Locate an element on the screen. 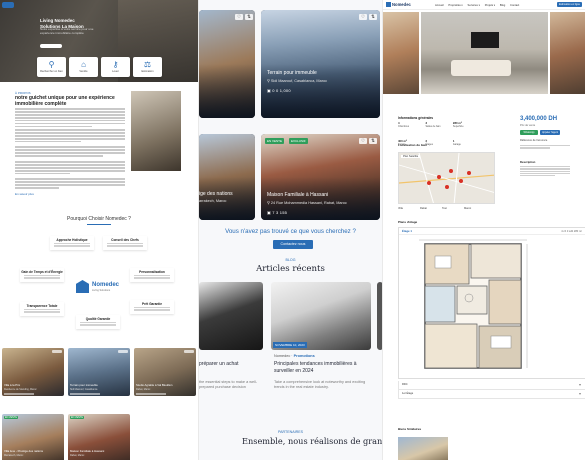 The width and height of the screenshot is (585, 460). info-cell: 280 m² Superficie is located at coordinates (458, 124).